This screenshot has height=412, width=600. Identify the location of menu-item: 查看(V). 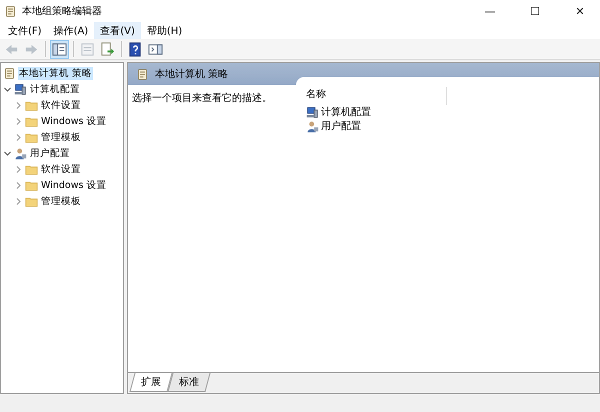
(117, 30).